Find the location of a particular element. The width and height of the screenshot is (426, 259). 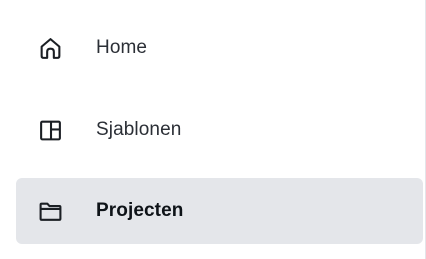

sidebar-item-label: Projecten is located at coordinates (140, 210).